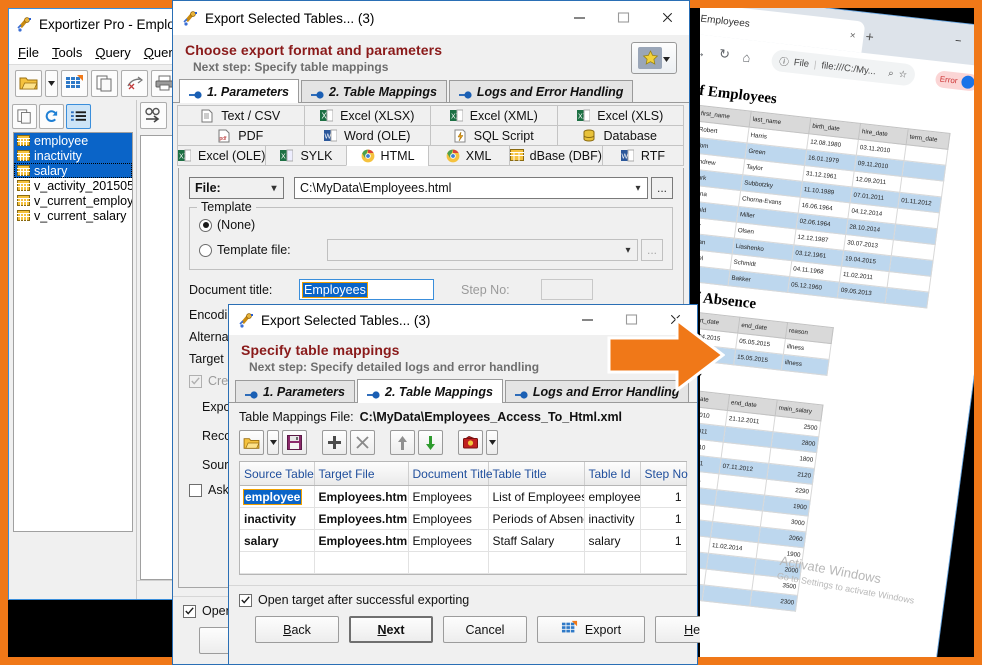 The height and width of the screenshot is (665, 982). Describe the element at coordinates (73, 185) in the screenshot. I see `tree-item-v-activity: v_activity_201505` at that location.